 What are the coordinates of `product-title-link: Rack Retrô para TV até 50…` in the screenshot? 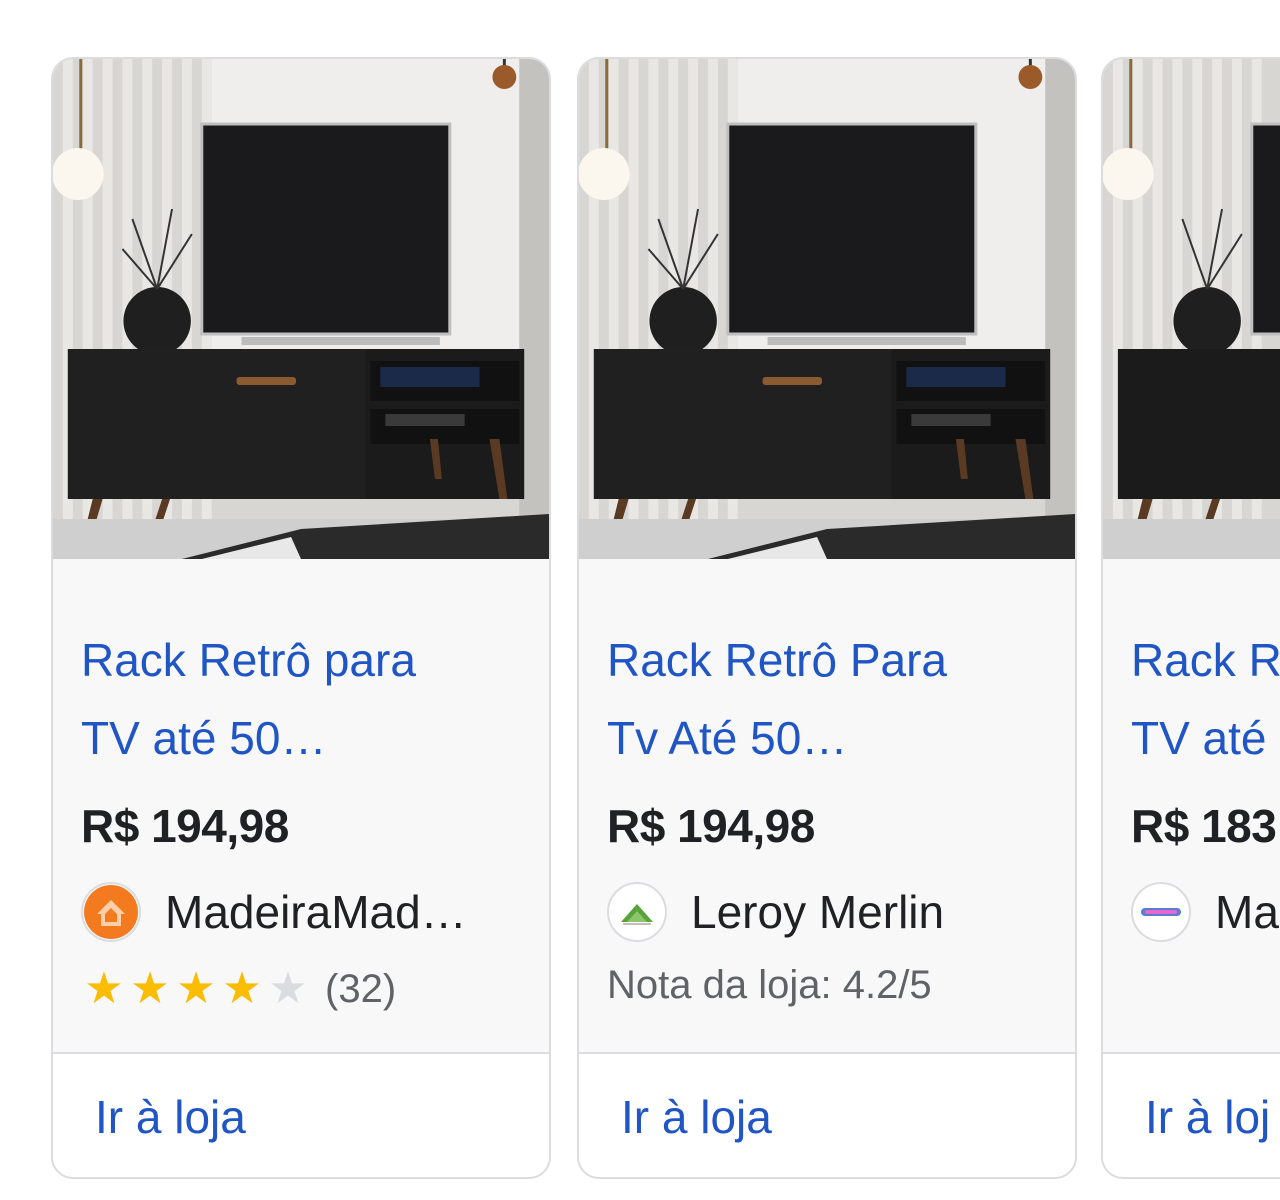 It's located at (301, 699).